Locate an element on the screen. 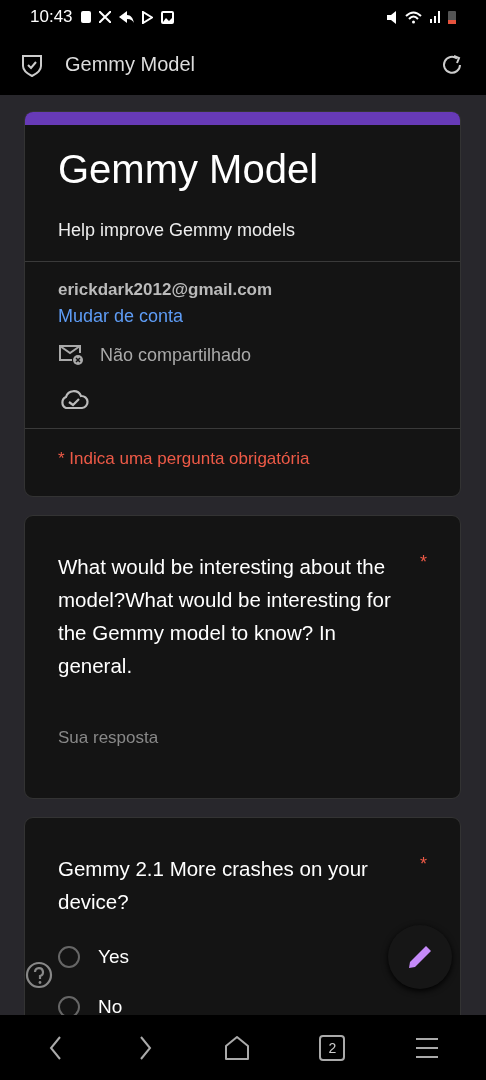  sharing-status: Não compartilhado is located at coordinates (176, 355).